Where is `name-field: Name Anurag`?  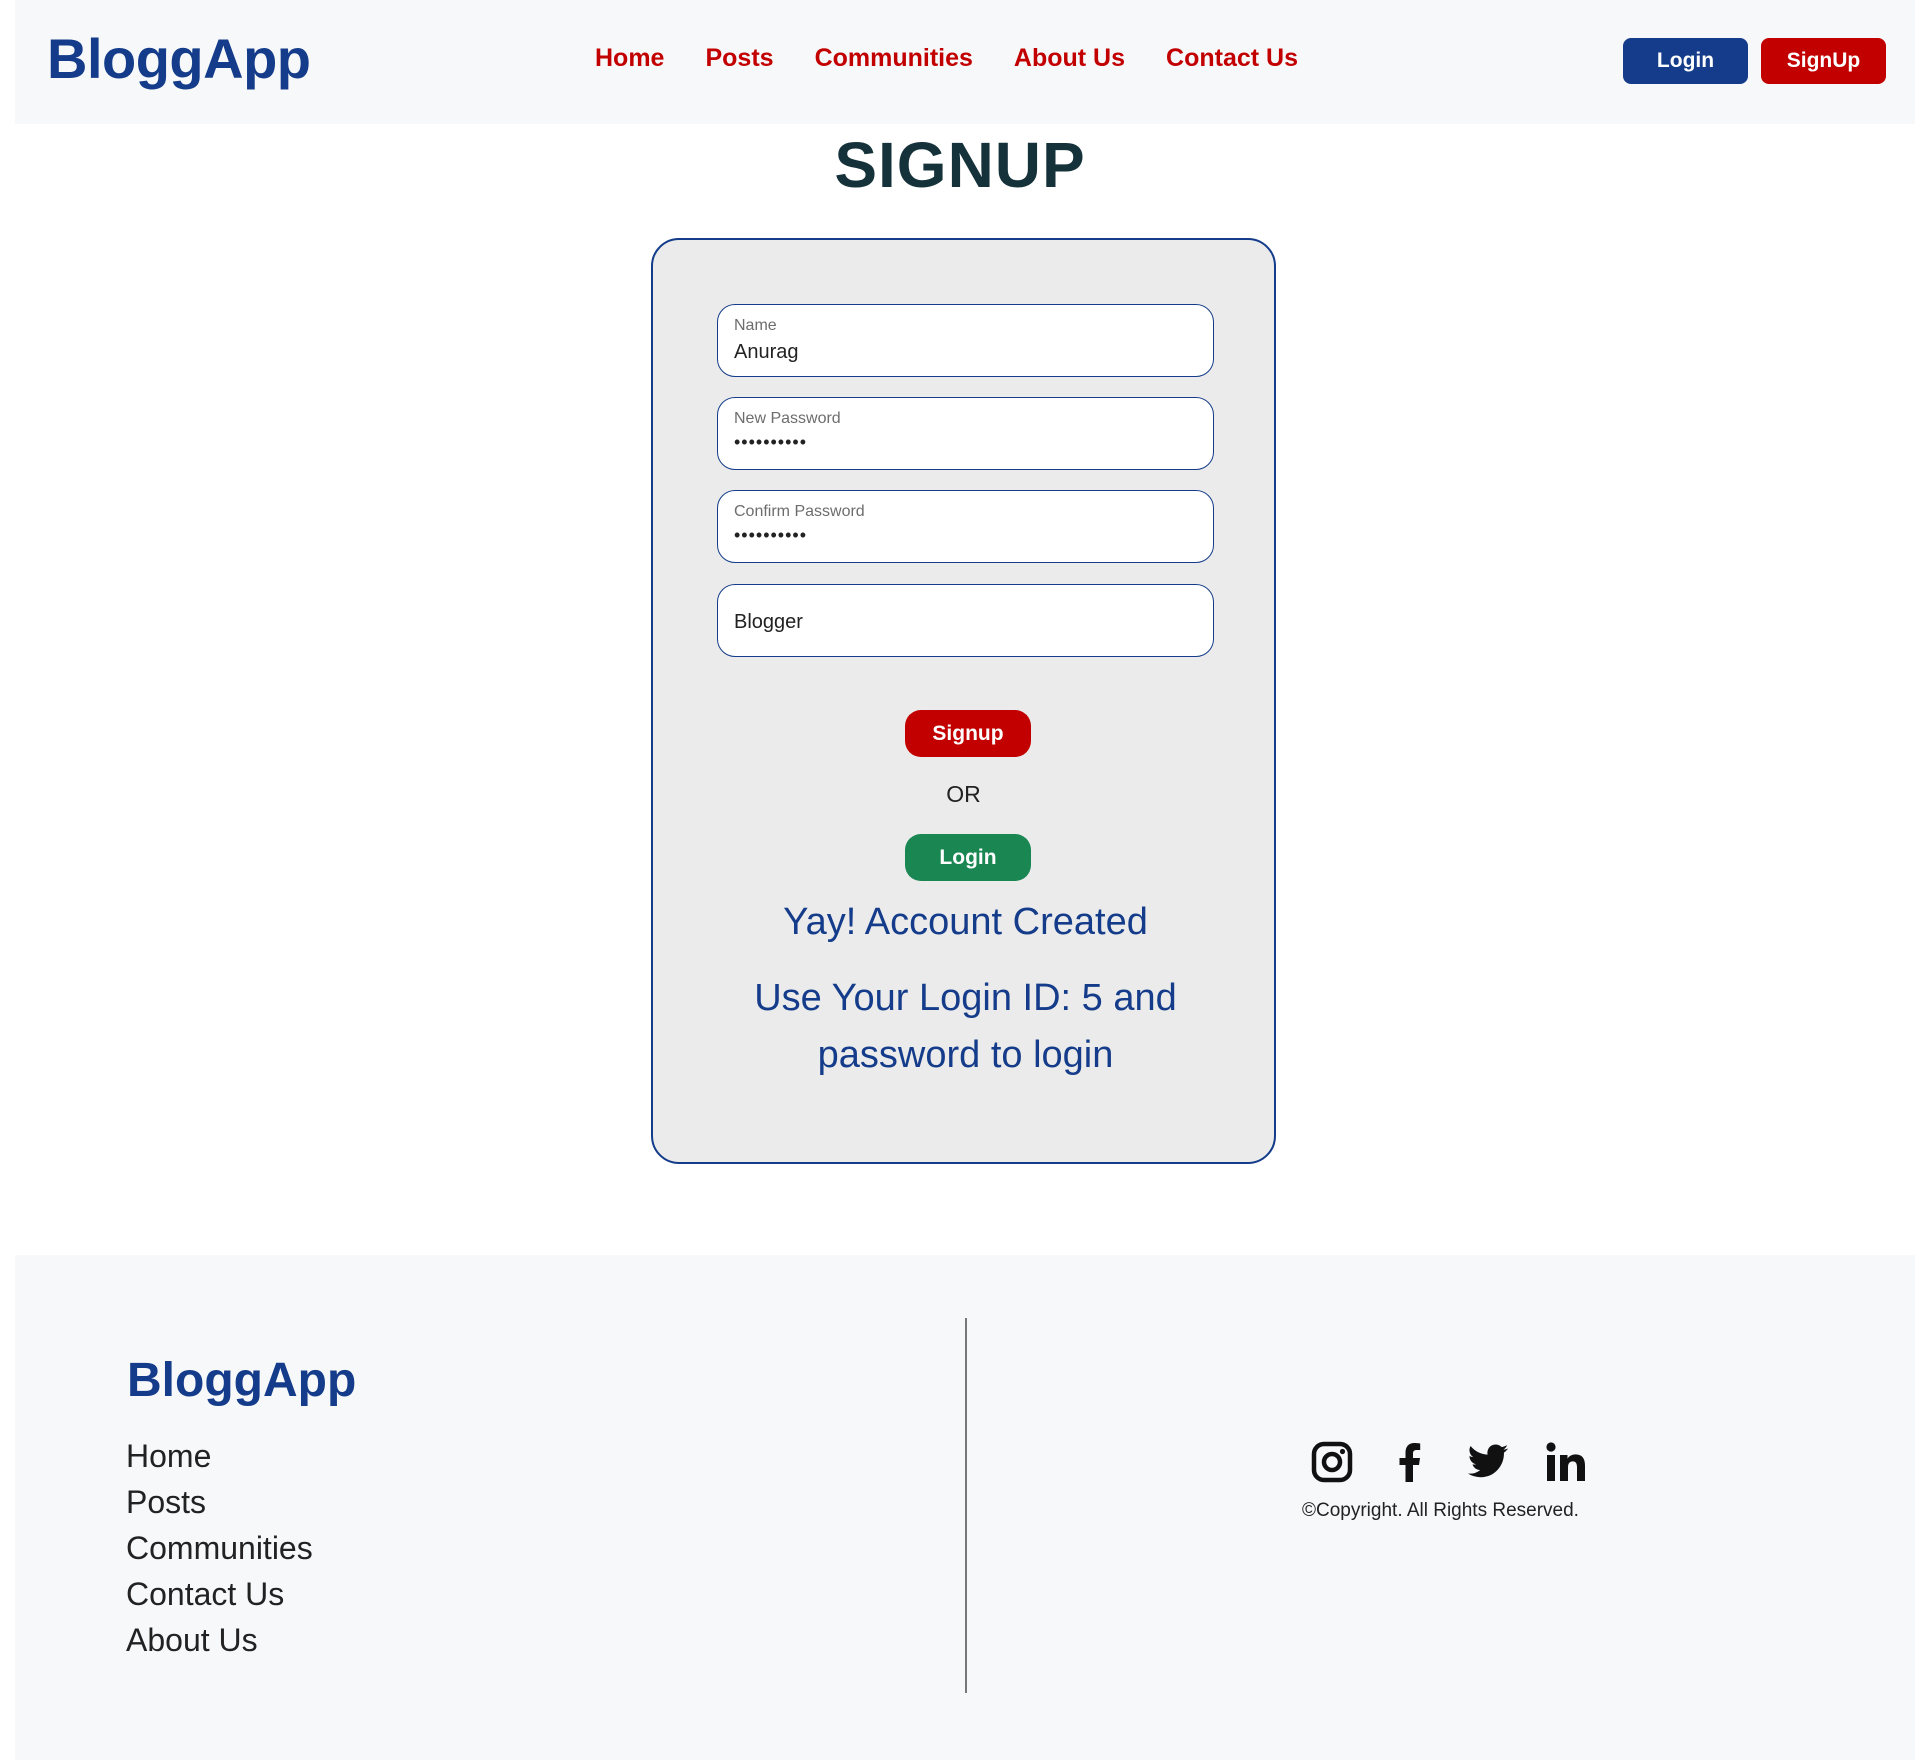
name-field: Name Anurag is located at coordinates (965, 340).